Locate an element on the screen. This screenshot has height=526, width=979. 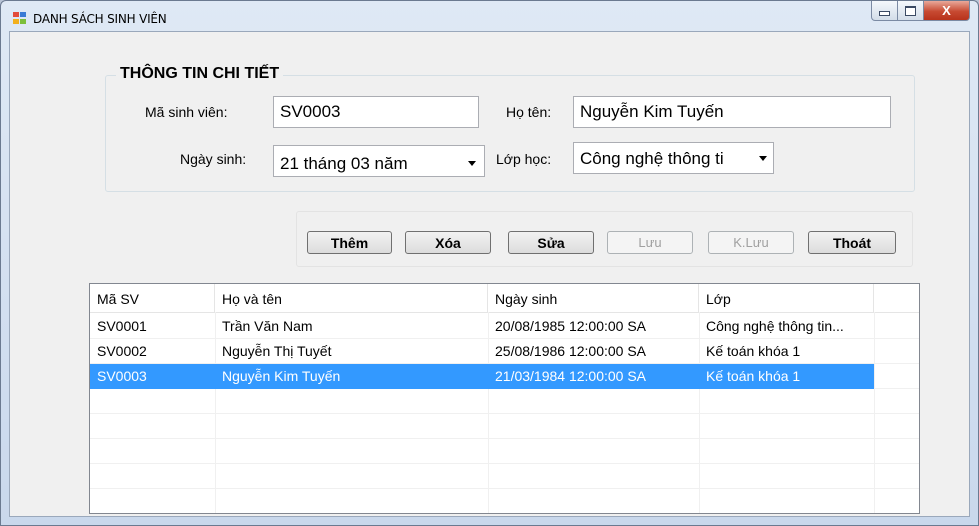
close-button: X is located at coordinates (947, 11).